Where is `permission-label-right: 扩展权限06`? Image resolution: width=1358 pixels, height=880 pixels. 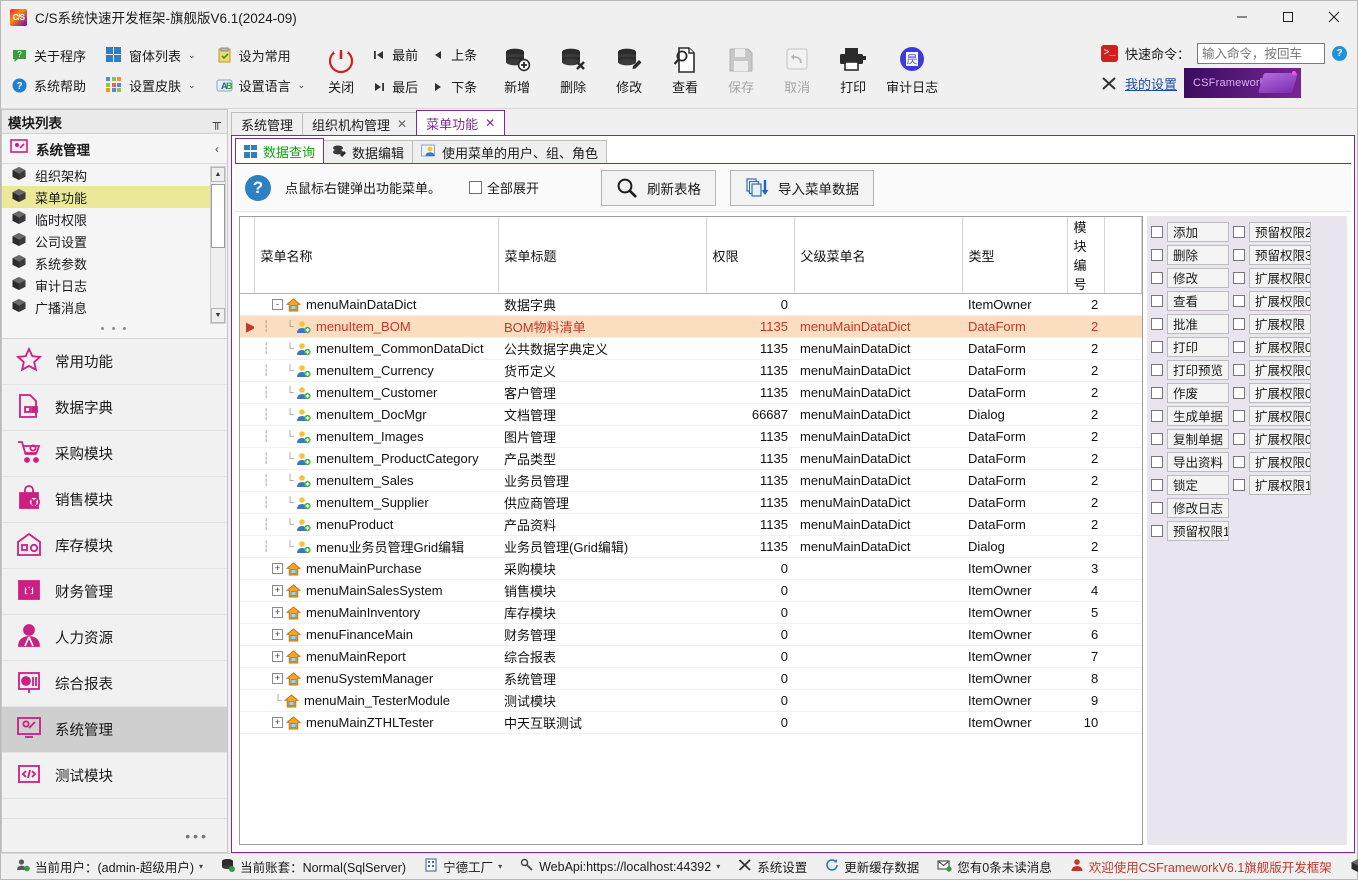 permission-label-right: 扩展权限06 is located at coordinates (1280, 392).